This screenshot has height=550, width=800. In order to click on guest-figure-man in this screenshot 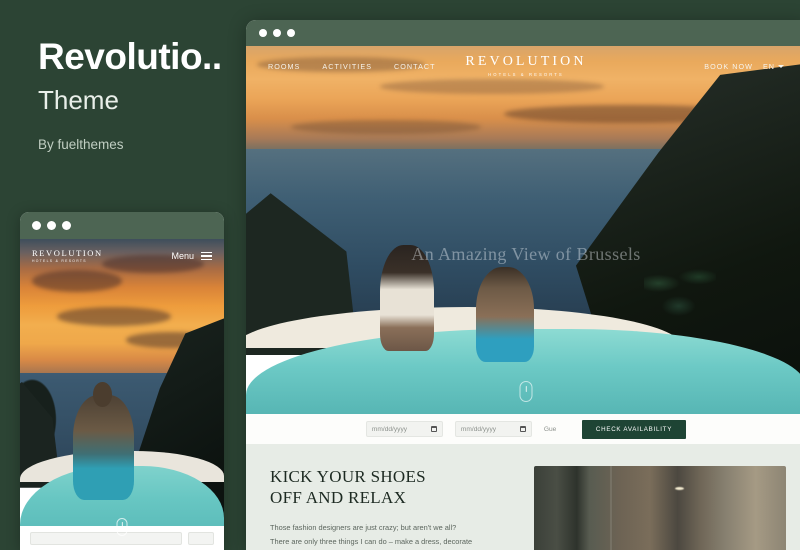, I will do `click(505, 314)`.